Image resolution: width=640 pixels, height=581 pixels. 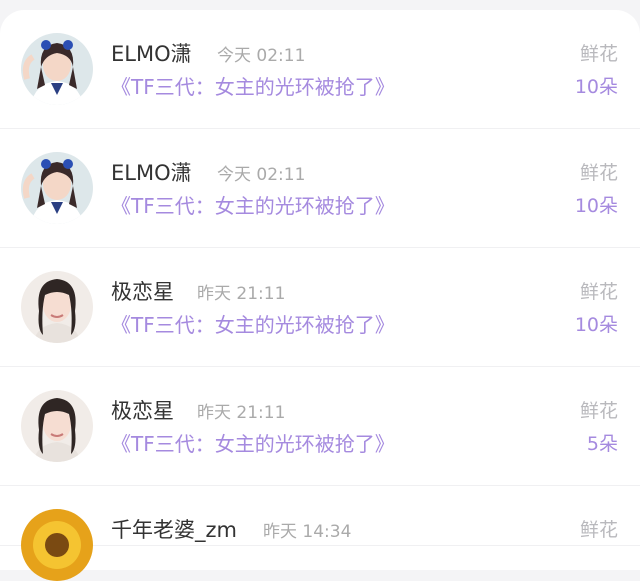 I want to click on sunflower-avatar-icon, so click(x=57, y=545).